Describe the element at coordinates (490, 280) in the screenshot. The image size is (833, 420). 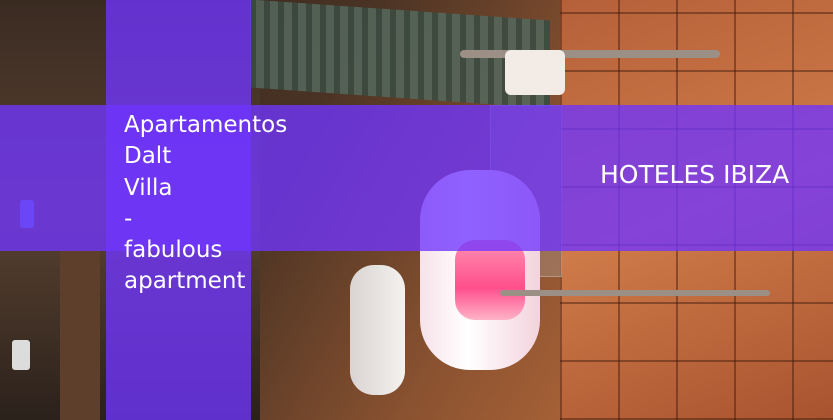
I see `bathtub-light` at that location.